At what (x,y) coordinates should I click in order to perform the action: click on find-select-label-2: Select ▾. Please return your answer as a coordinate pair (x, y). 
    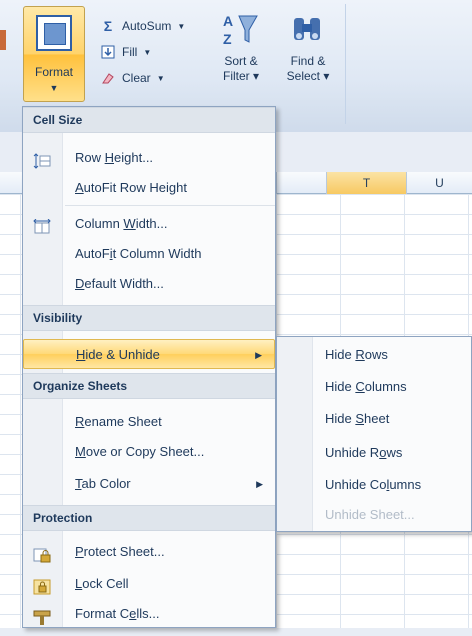
    Looking at the image, I should click on (308, 76).